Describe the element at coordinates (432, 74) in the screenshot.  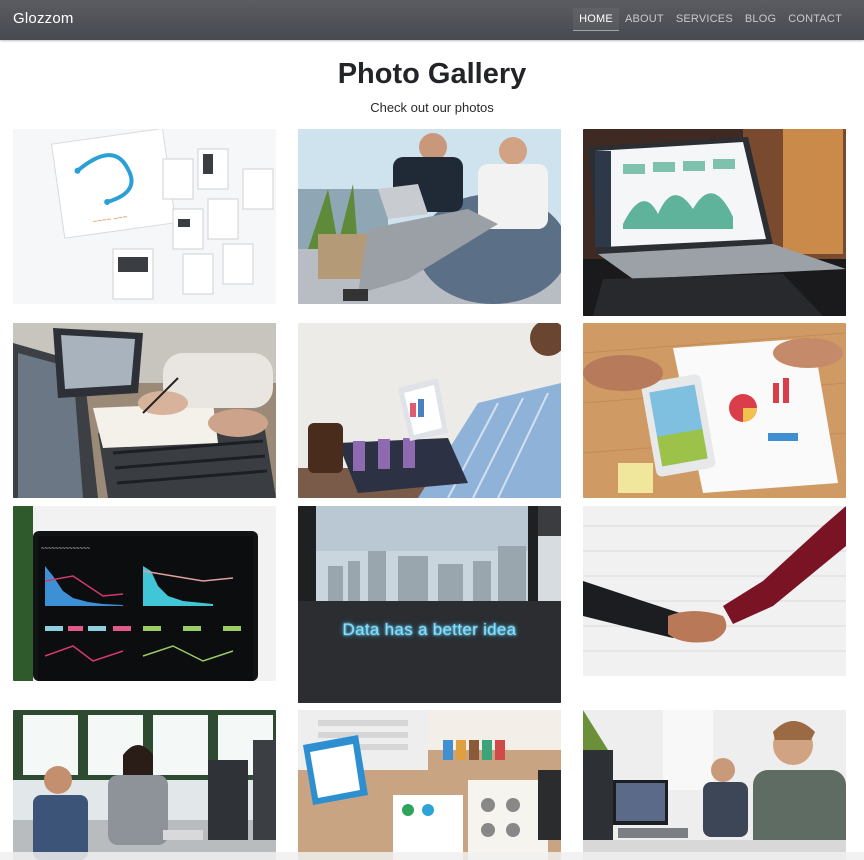
I see `page-title: Photo Gallery` at that location.